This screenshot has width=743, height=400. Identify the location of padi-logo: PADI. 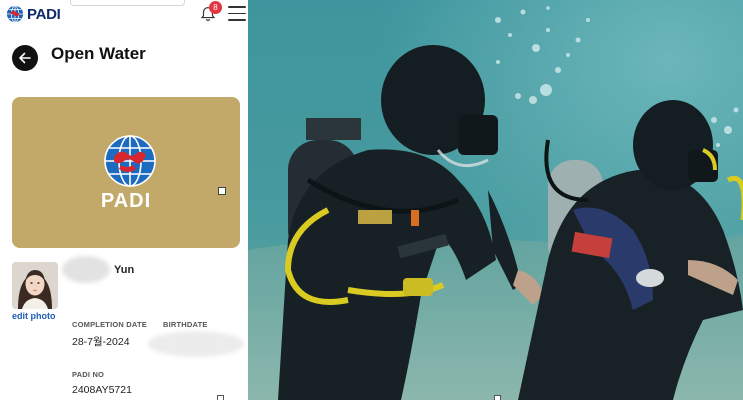
(33, 14).